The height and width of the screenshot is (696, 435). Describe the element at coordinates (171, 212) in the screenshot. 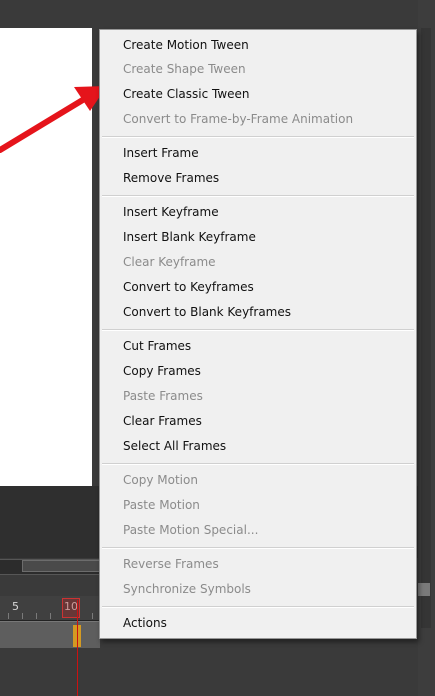

I see `menu-item-insert-keyframe: Insert Keyframe` at that location.